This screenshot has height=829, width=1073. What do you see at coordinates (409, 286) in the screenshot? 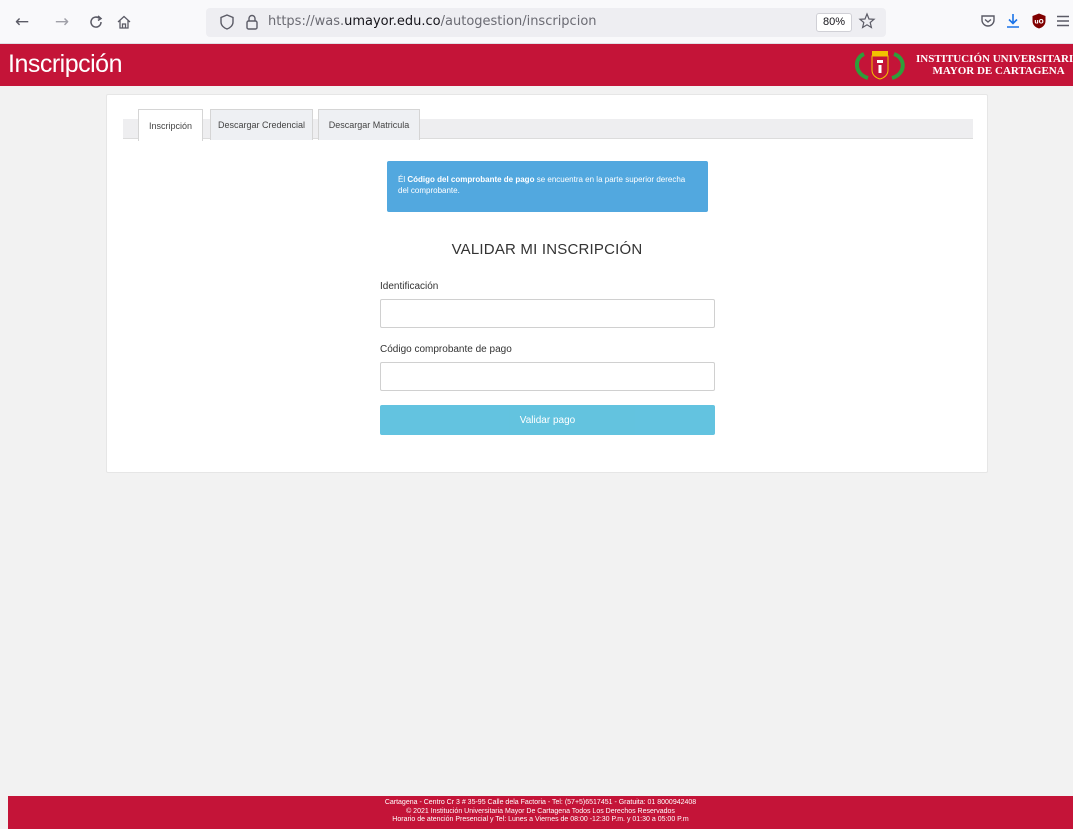
I see `identification-label: Identificación` at bounding box center [409, 286].